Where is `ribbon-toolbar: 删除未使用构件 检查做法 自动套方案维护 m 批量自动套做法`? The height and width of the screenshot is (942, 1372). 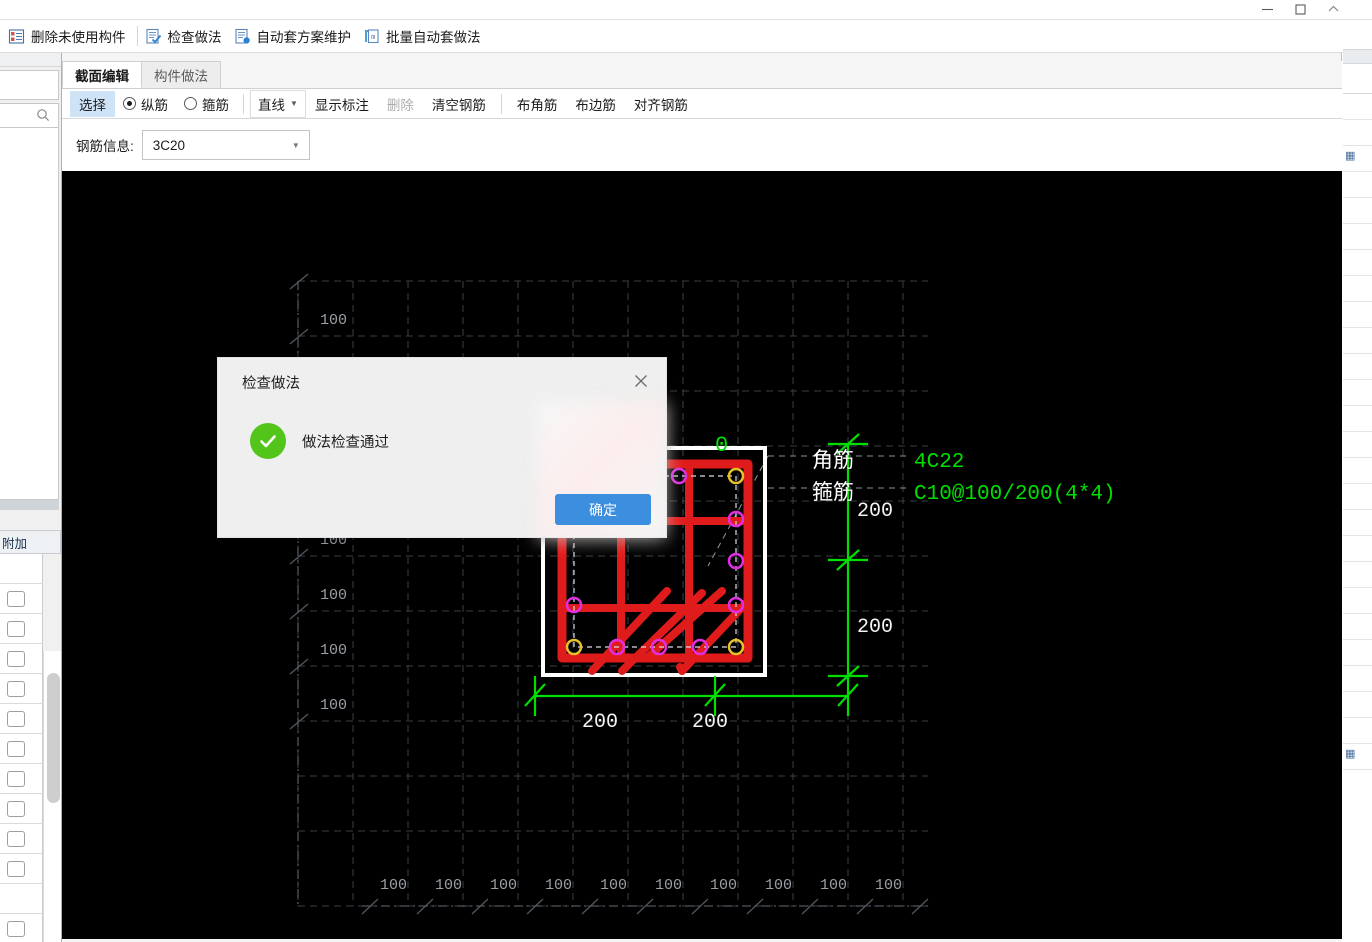
ribbon-toolbar: 删除未使用构件 检查做法 自动套方案维护 m 批量自动套做法 is located at coordinates (686, 36).